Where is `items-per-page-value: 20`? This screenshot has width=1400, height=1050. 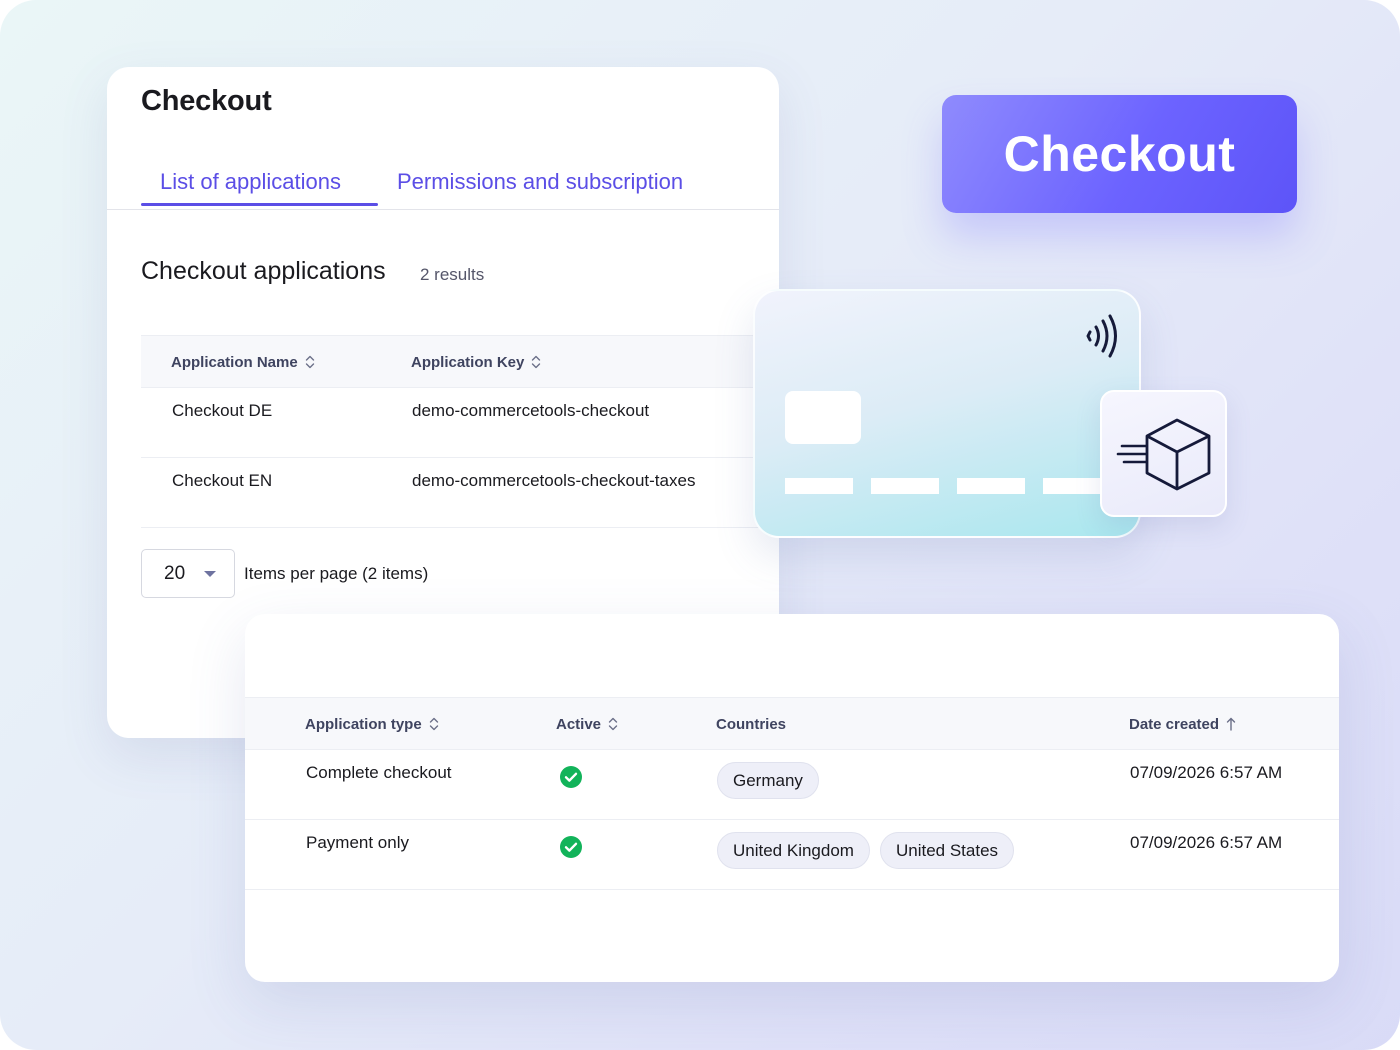 items-per-page-value: 20 is located at coordinates (175, 573).